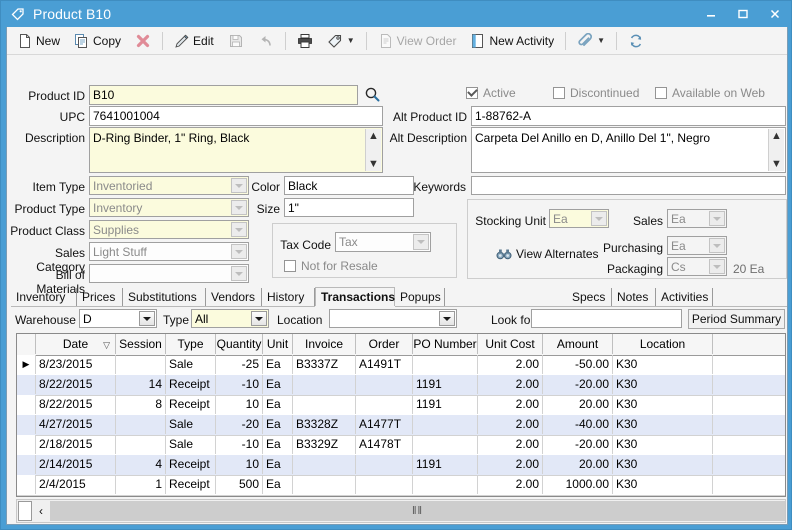 The height and width of the screenshot is (530, 792). What do you see at coordinates (331, 266) in the screenshot?
I see `not-for-resale-checkbox: Not for Resale` at bounding box center [331, 266].